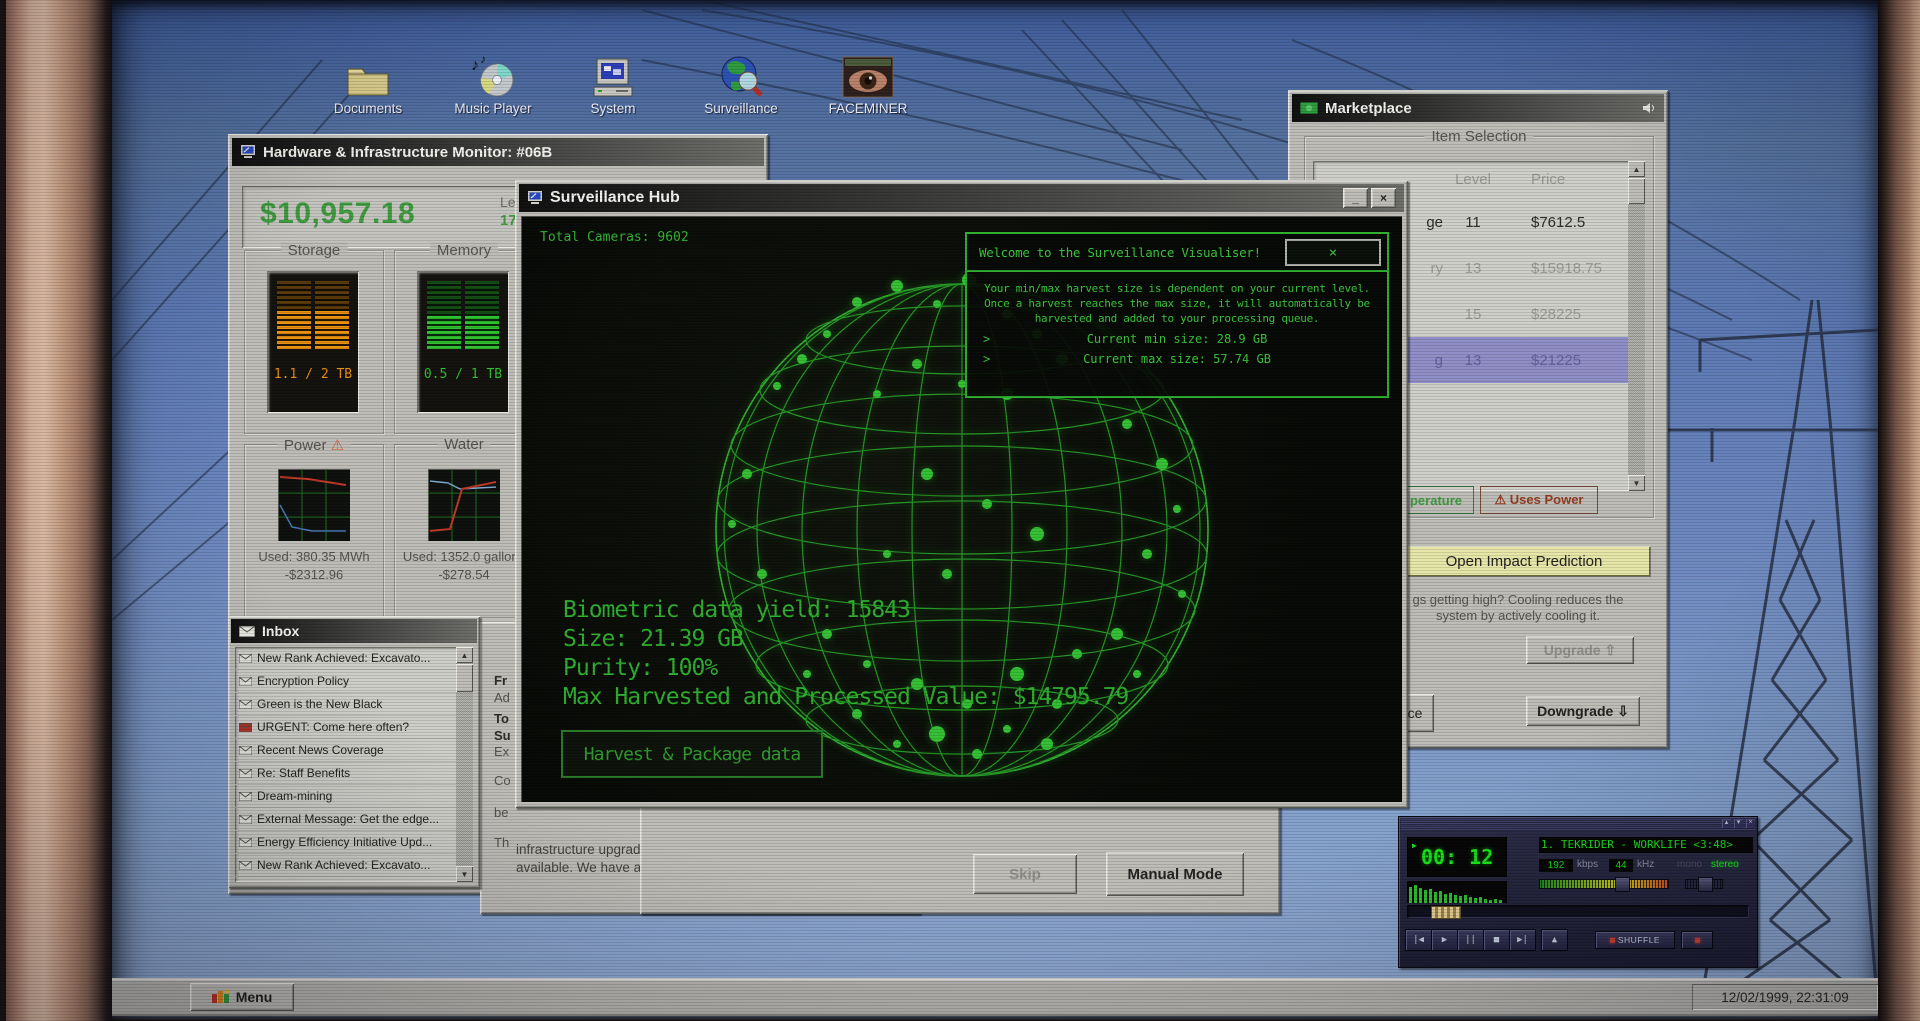 The height and width of the screenshot is (1021, 1920). I want to click on play-button: ▶, so click(1444, 940).